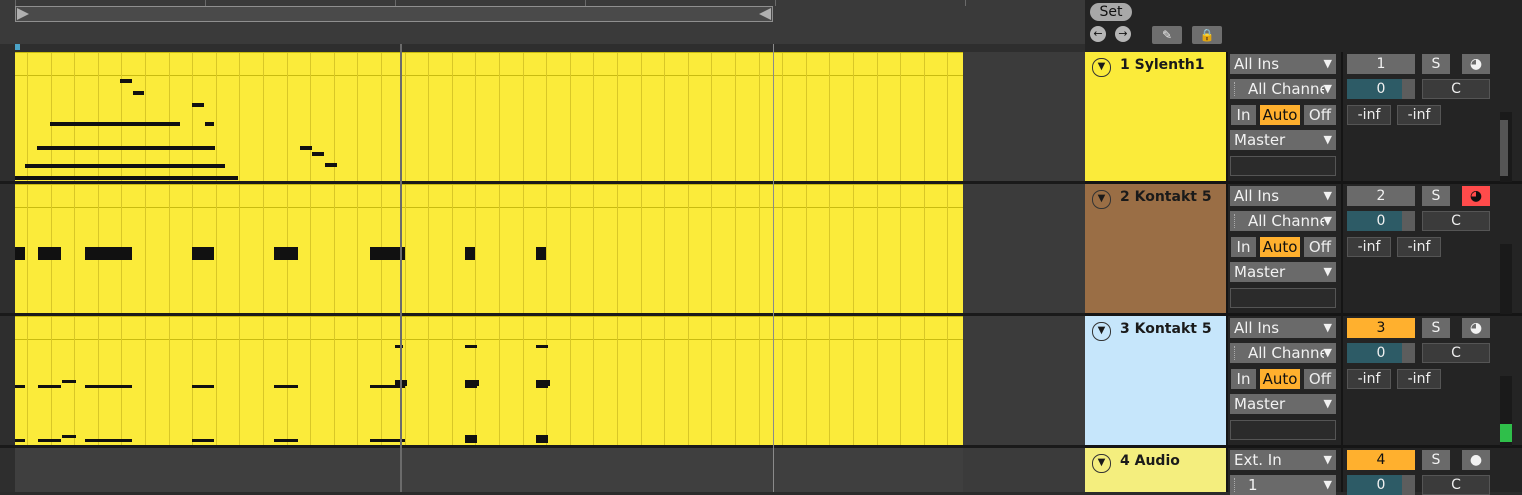 This screenshot has width=1522, height=495. I want to click on track-activator-button: 2, so click(1381, 196).